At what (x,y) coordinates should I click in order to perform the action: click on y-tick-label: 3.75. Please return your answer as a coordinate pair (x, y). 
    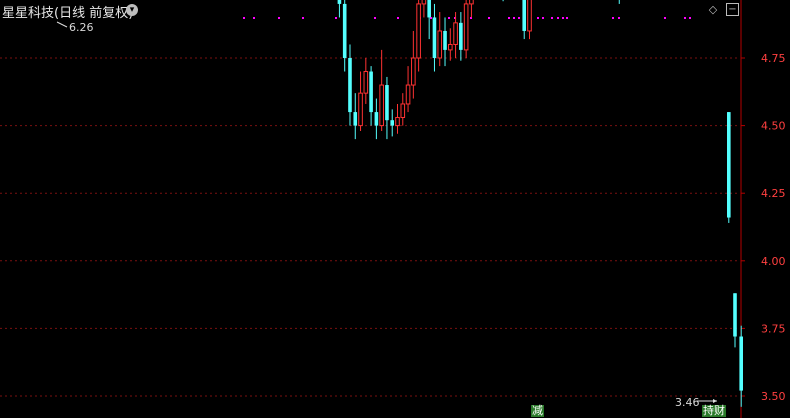
    Looking at the image, I should click on (773, 328).